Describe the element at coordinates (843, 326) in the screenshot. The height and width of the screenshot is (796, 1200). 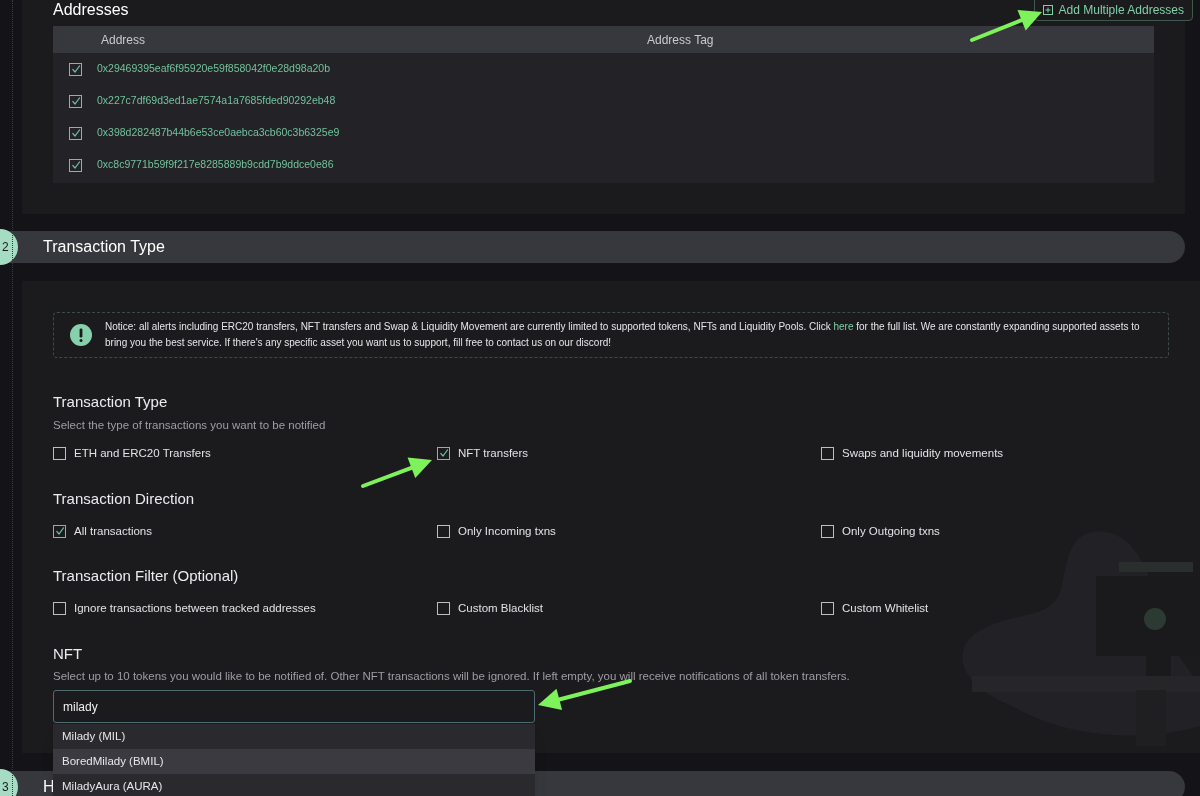
I see `link: here` at that location.